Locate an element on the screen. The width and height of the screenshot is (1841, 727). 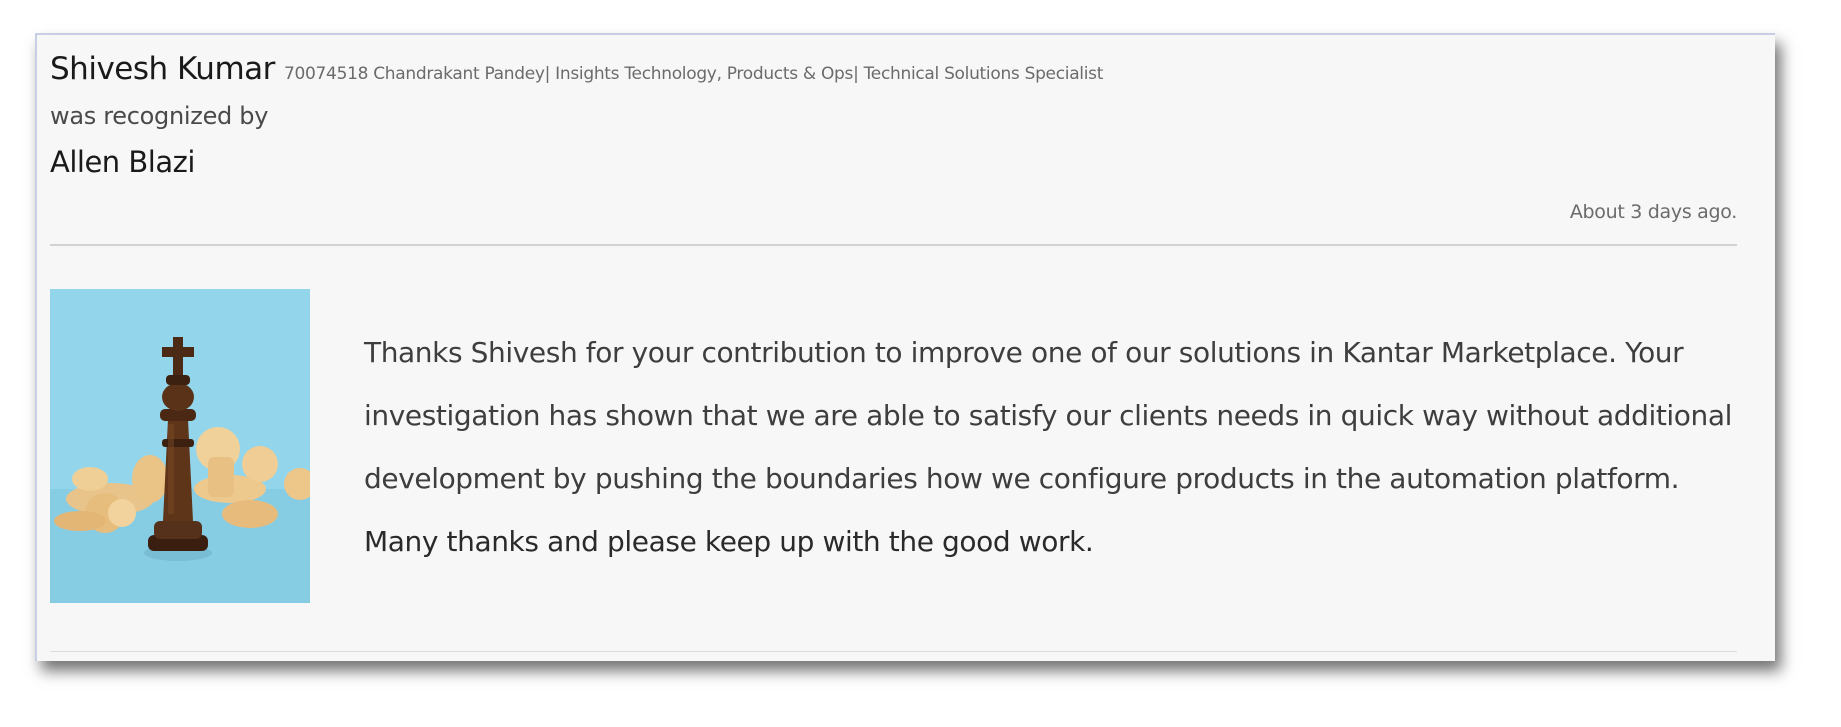
recipient-name: Shivesh Kumar is located at coordinates (162, 69).